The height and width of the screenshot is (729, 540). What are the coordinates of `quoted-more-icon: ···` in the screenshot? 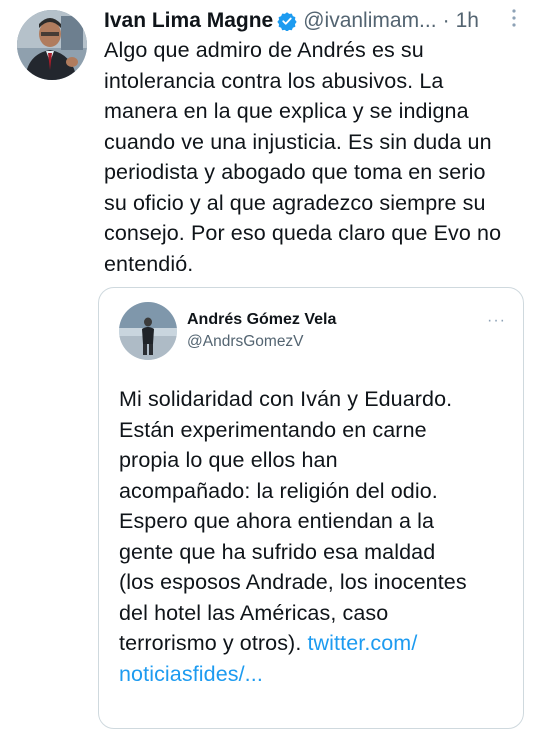 It's located at (496, 321).